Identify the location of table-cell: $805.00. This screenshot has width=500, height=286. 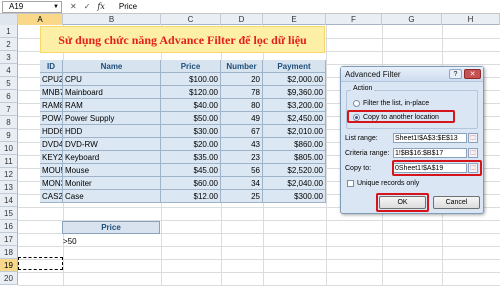
(294, 157).